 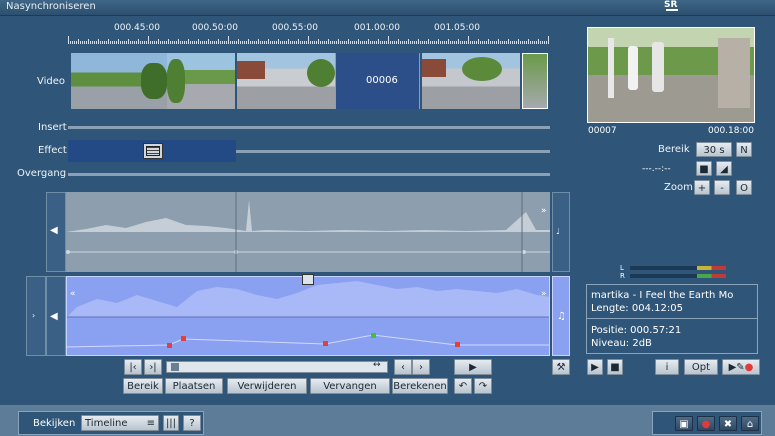 What do you see at coordinates (192, 423) in the screenshot?
I see `help-button: ?` at bounding box center [192, 423].